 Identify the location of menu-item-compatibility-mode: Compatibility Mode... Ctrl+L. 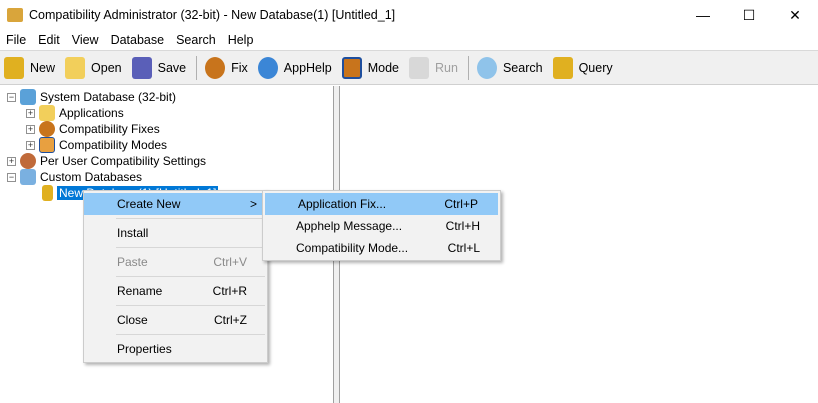
(381, 248).